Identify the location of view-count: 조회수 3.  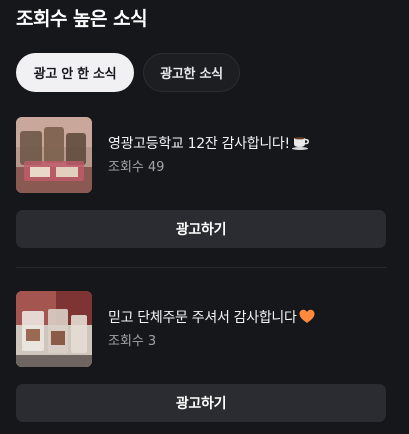
(132, 341).